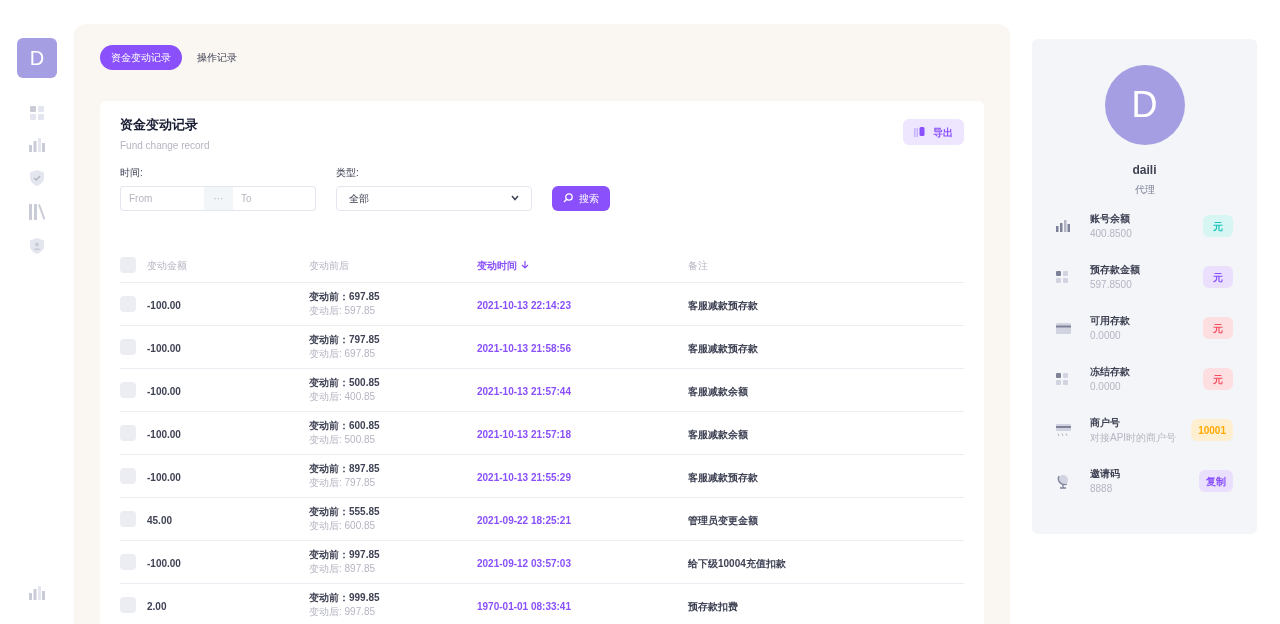  I want to click on time-cell: 2021-10-13 21:58:56, so click(524, 348).